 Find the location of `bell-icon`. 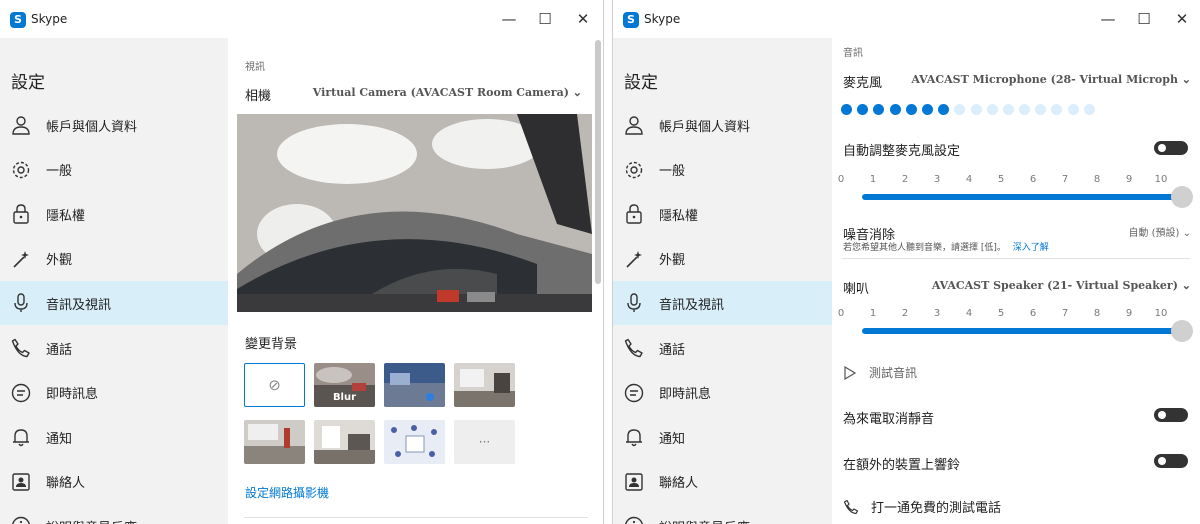

bell-icon is located at coordinates (634, 437).